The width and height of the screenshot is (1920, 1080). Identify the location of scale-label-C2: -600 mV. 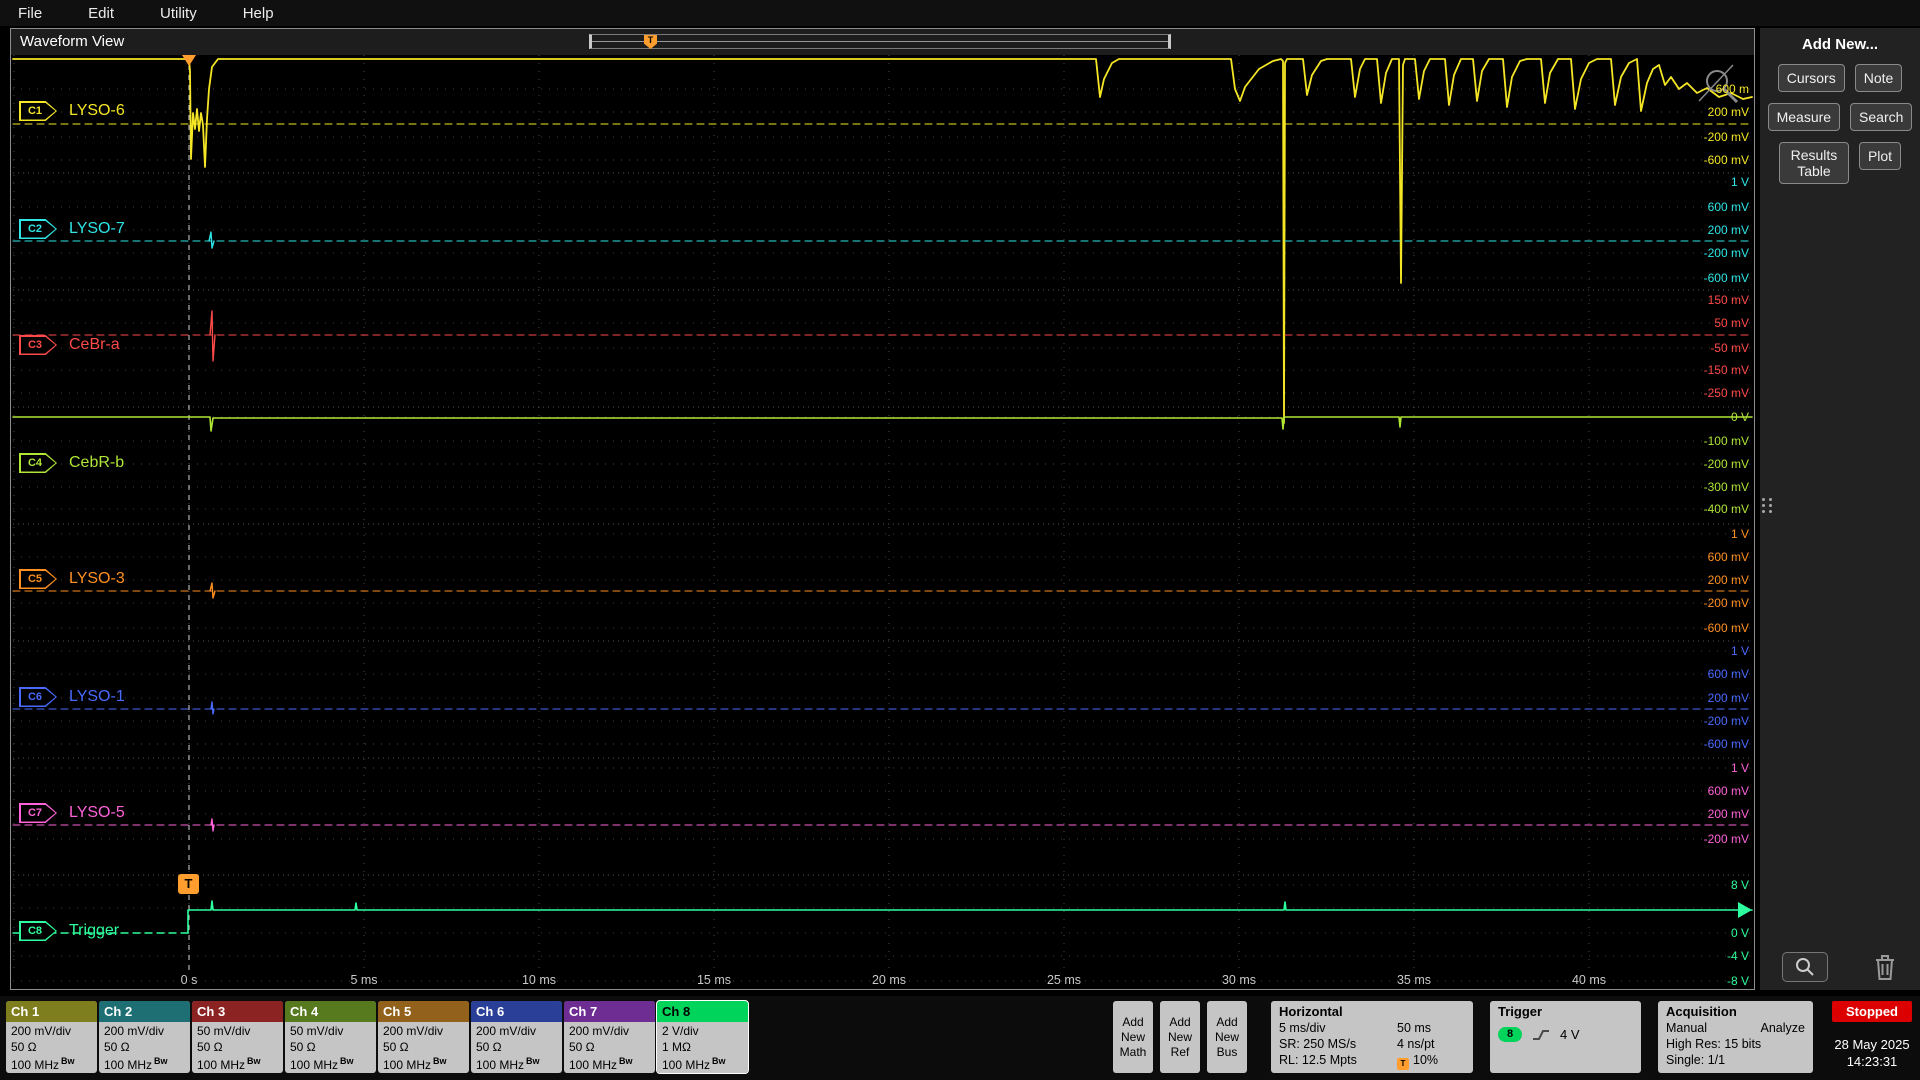
(1726, 278).